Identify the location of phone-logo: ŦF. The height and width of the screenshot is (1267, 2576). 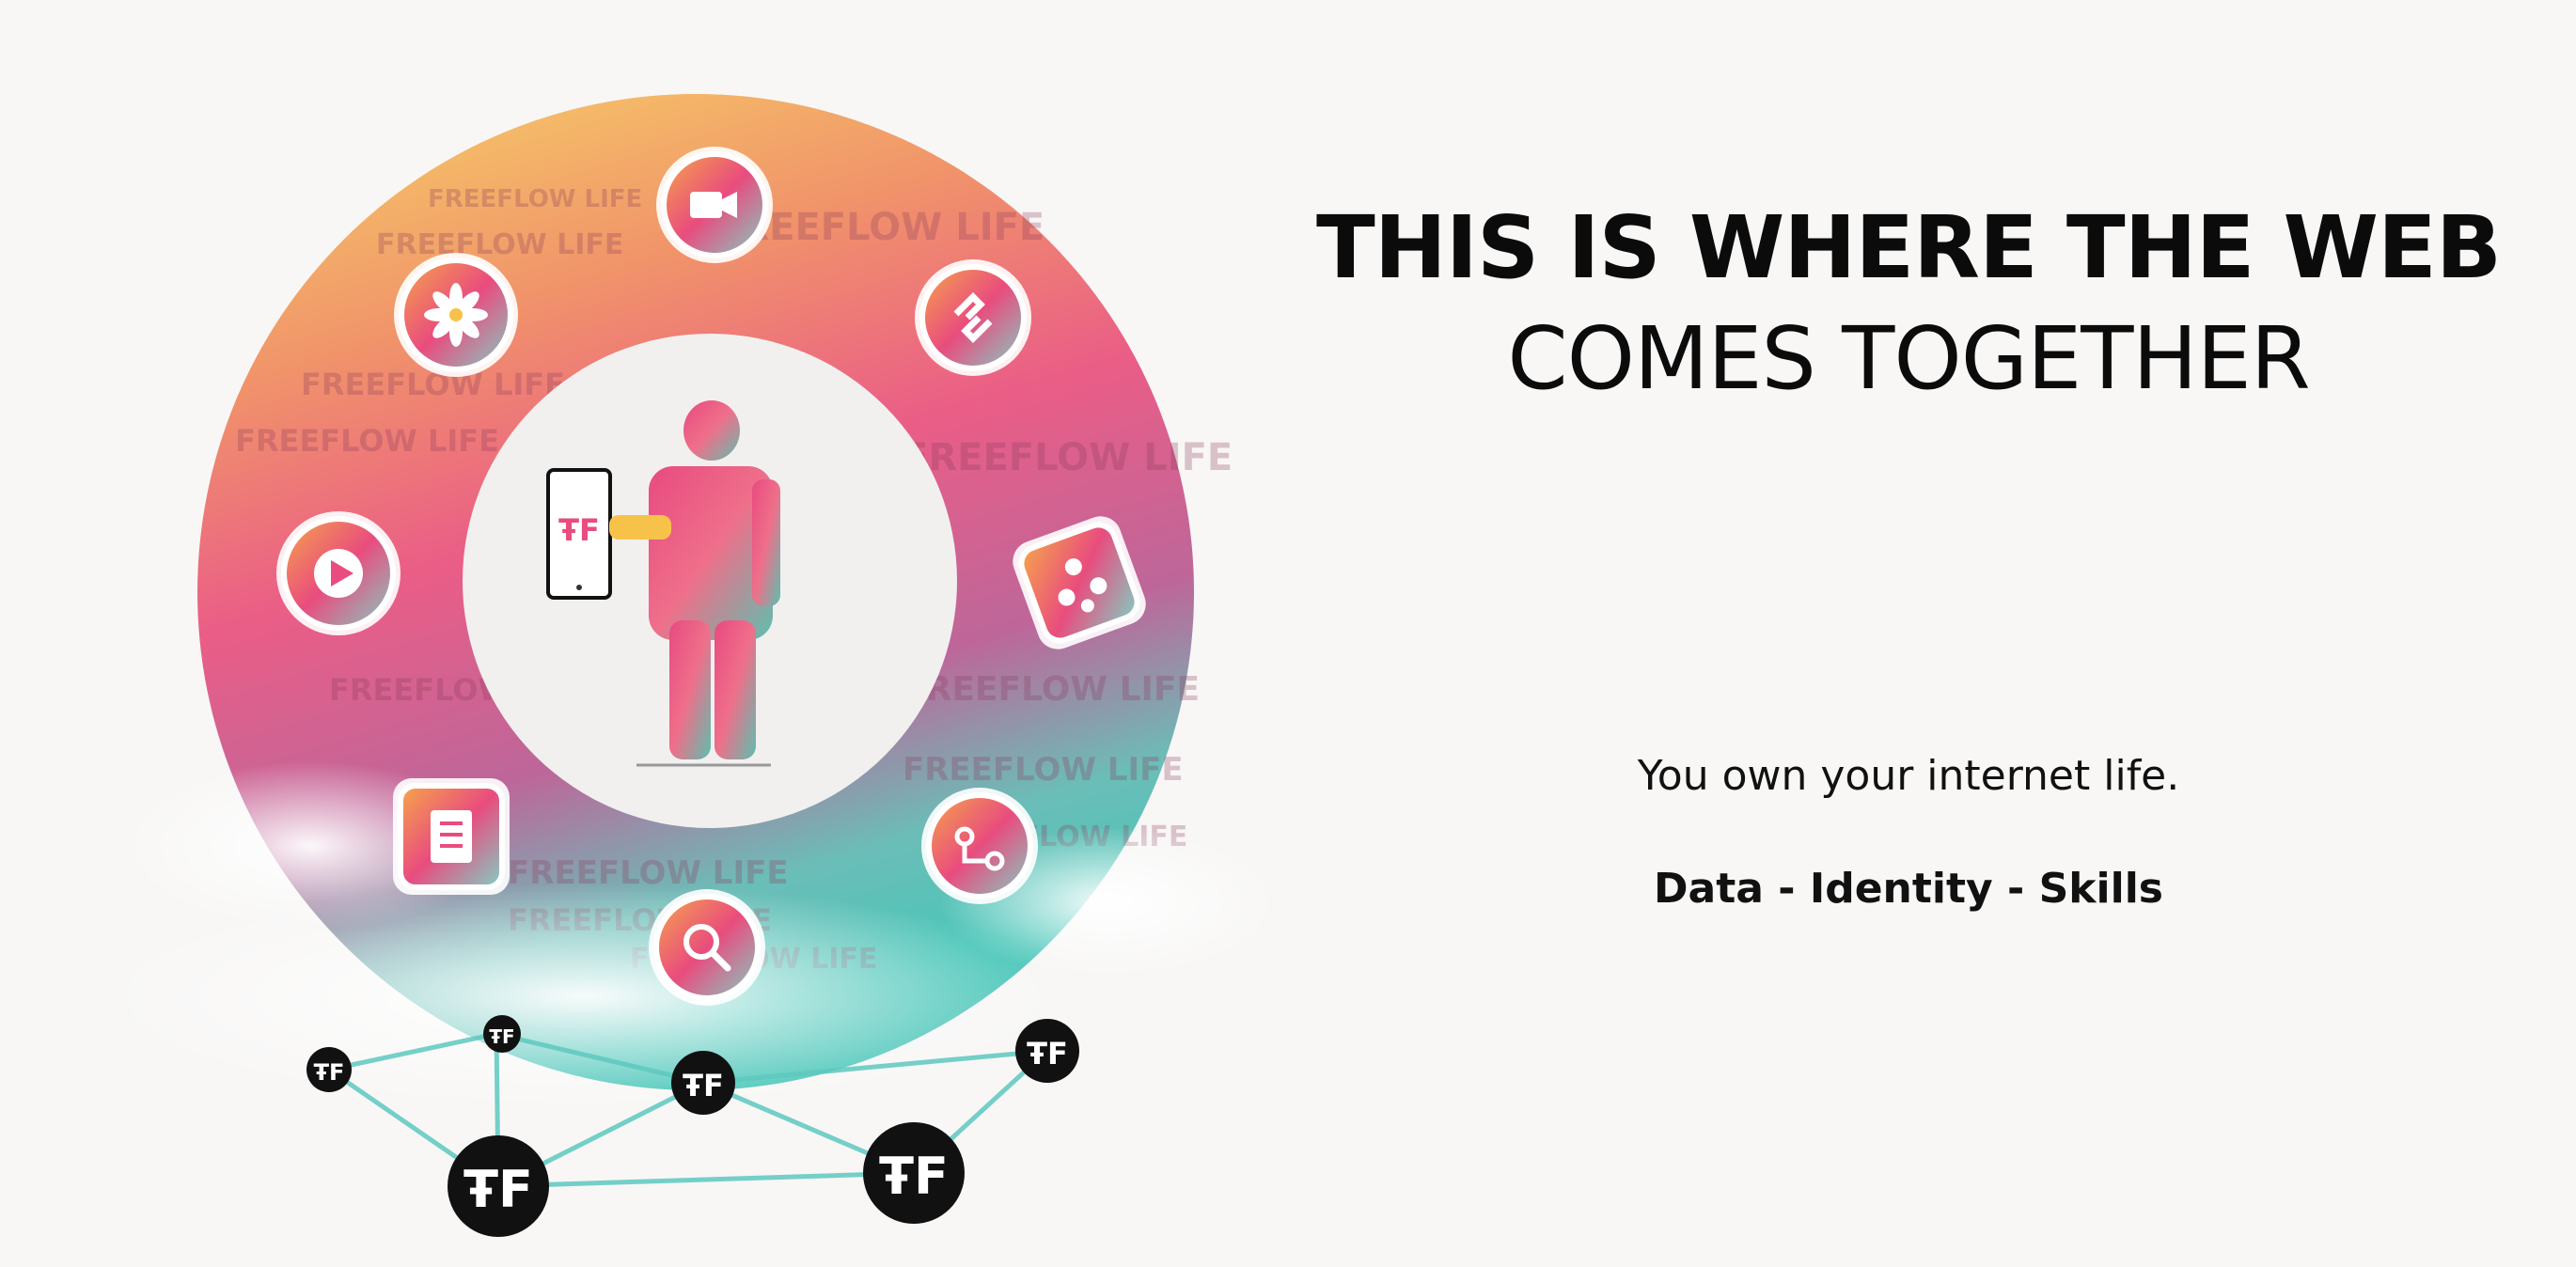
(579, 530).